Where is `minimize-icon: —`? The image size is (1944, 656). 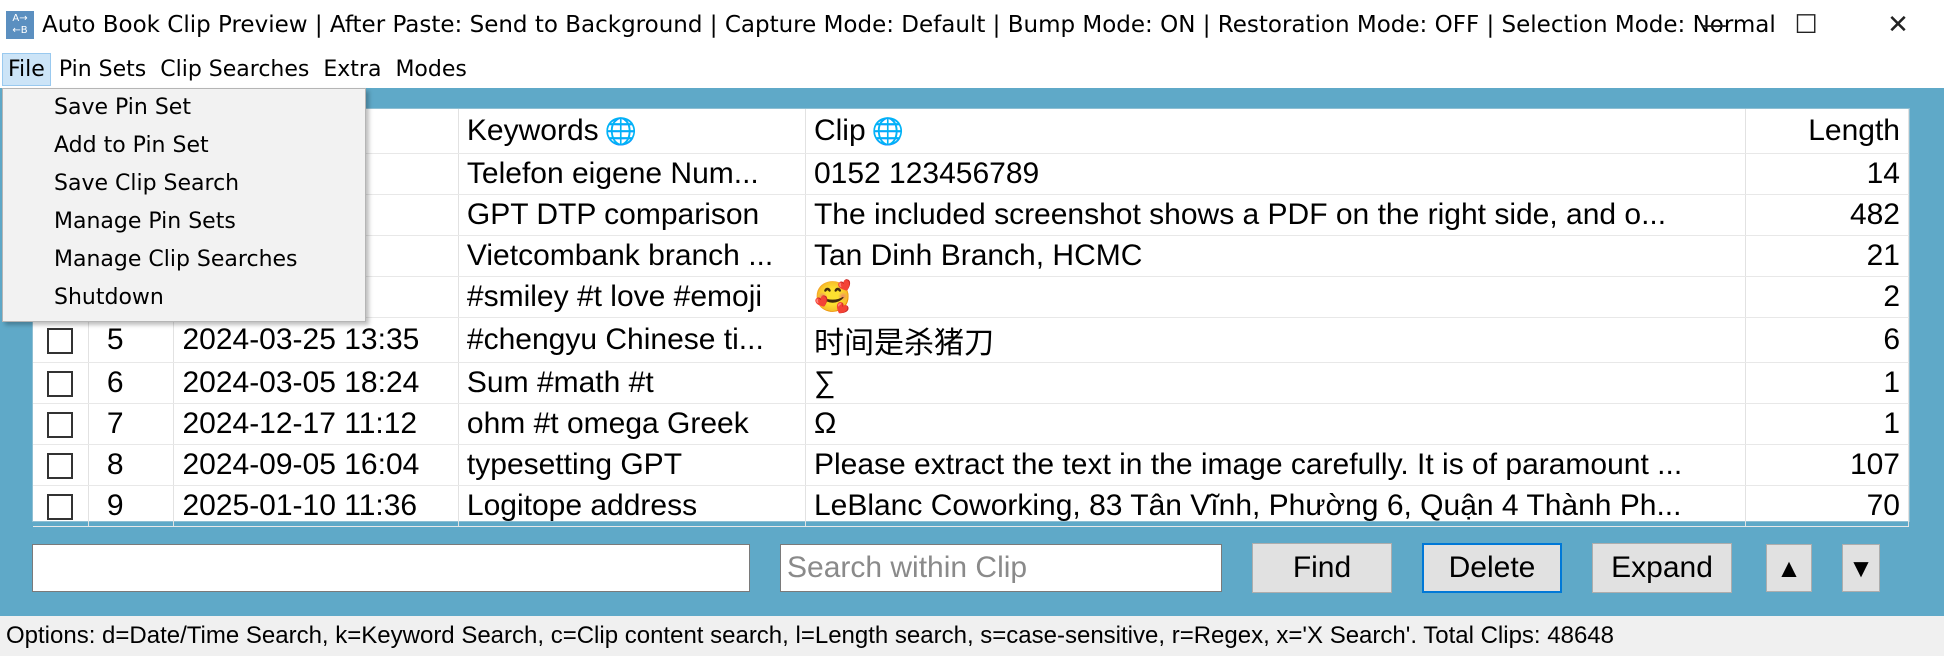
minimize-icon: — is located at coordinates (1714, 25).